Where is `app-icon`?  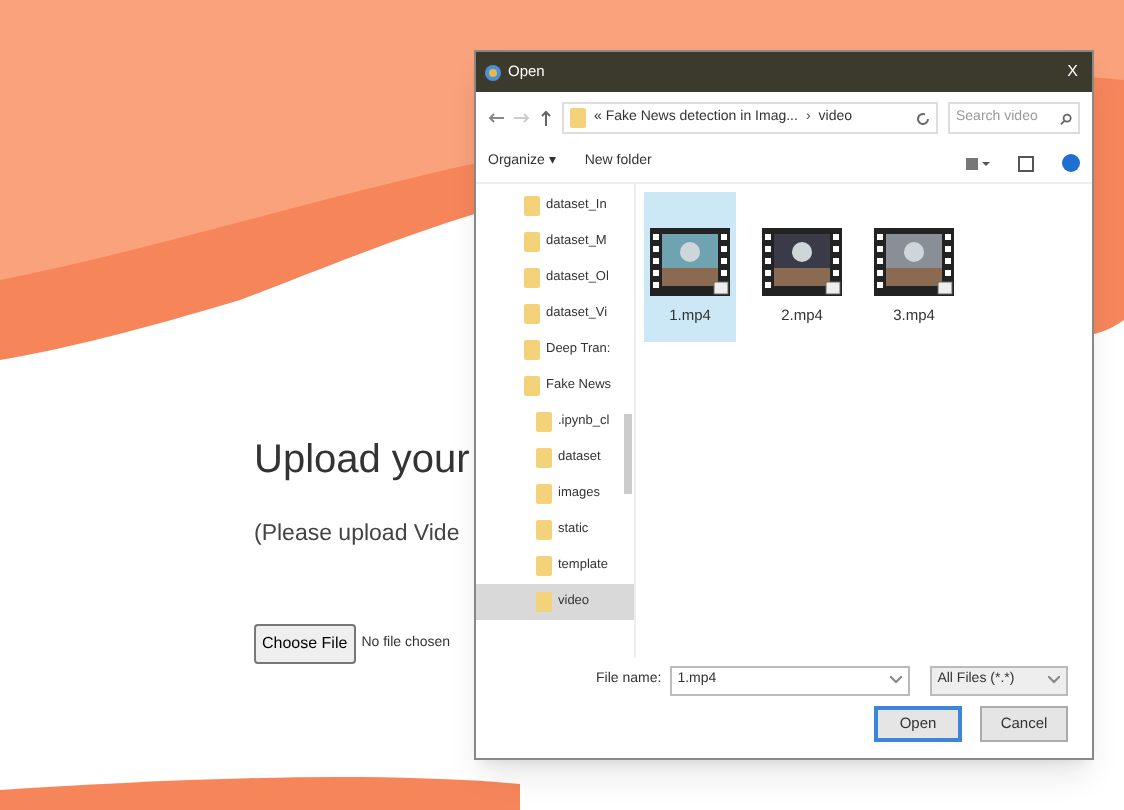
app-icon is located at coordinates (493, 72).